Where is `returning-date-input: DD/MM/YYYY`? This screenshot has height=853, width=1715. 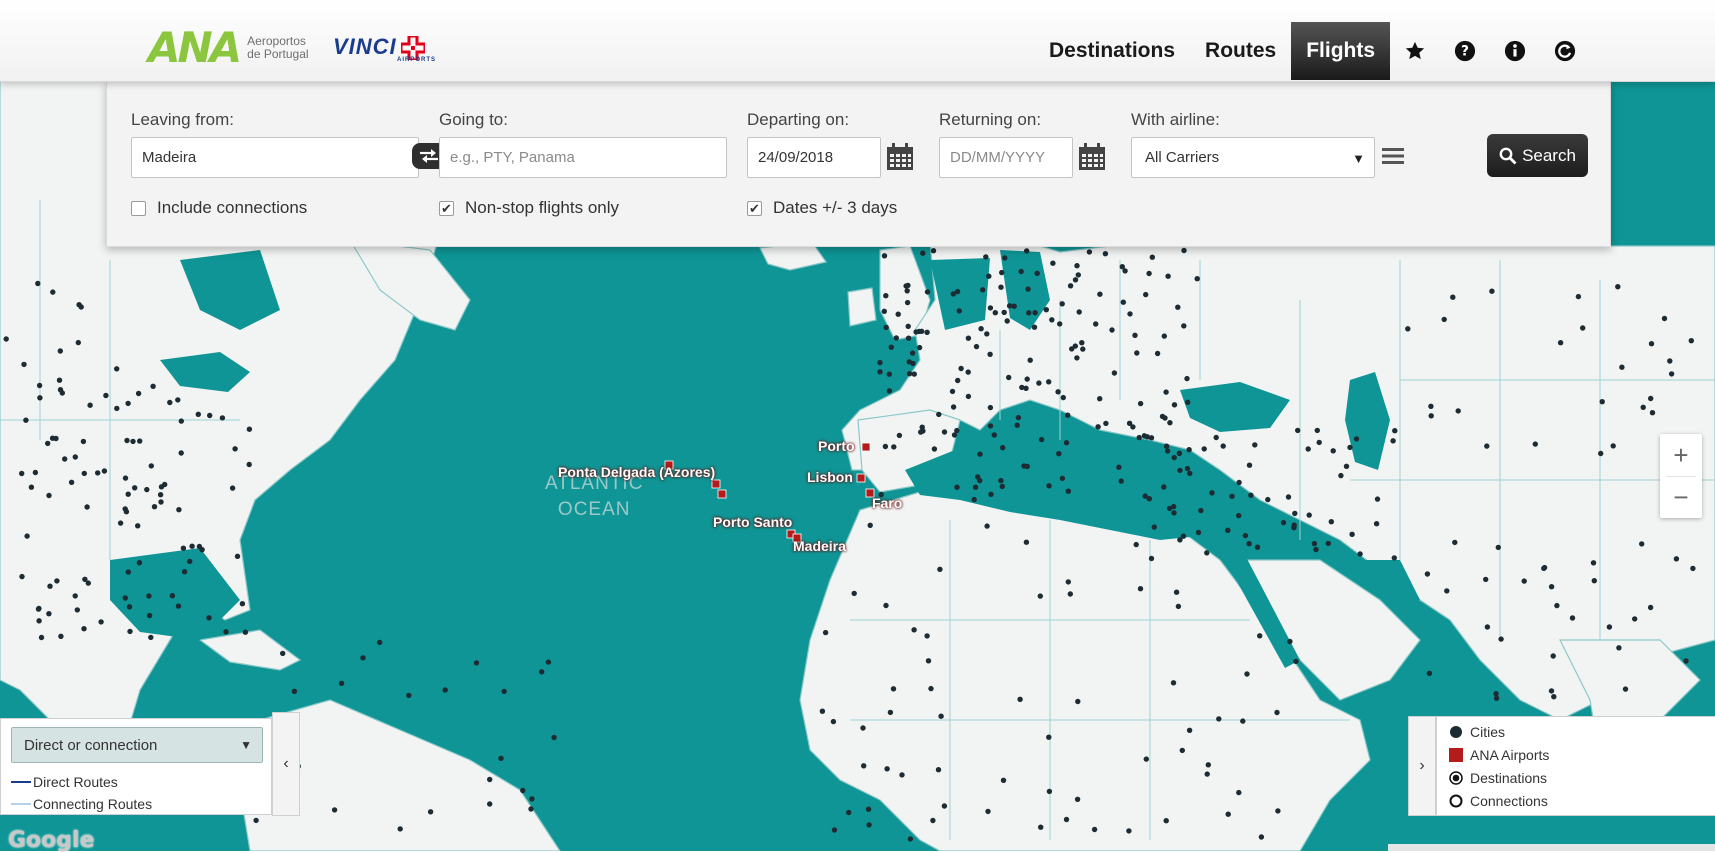 returning-date-input: DD/MM/YYYY is located at coordinates (1006, 157).